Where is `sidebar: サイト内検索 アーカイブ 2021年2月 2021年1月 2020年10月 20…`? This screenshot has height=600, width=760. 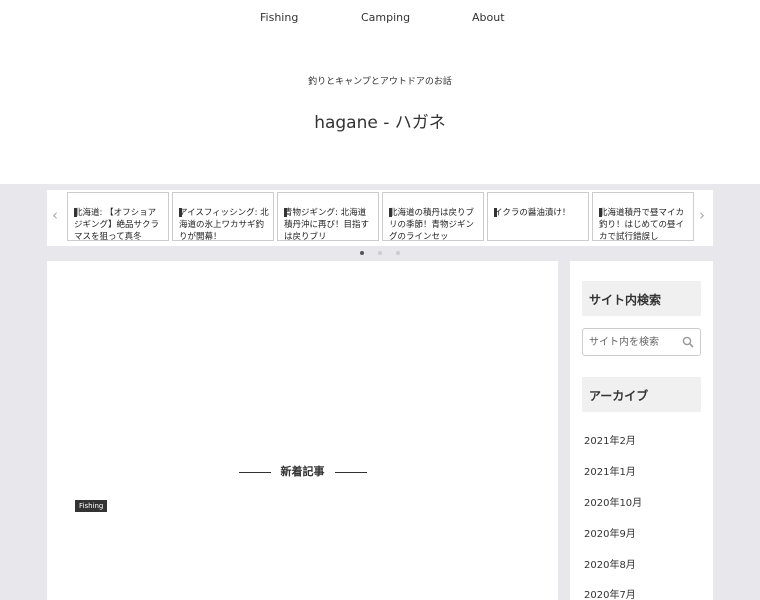 sidebar: サイト内検索 アーカイブ 2021年2月 2021年1月 2020年10月 20… is located at coordinates (641, 430).